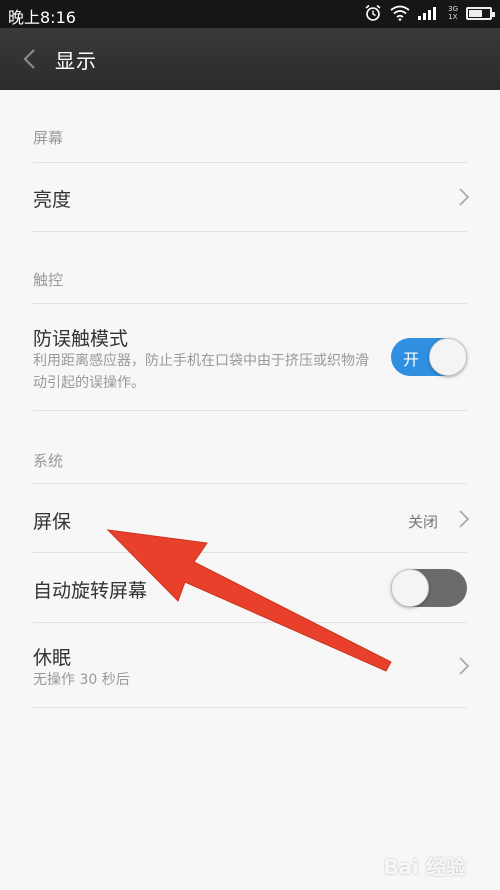 This screenshot has width=500, height=890. I want to click on section-header-system: 系统, so click(48, 461).